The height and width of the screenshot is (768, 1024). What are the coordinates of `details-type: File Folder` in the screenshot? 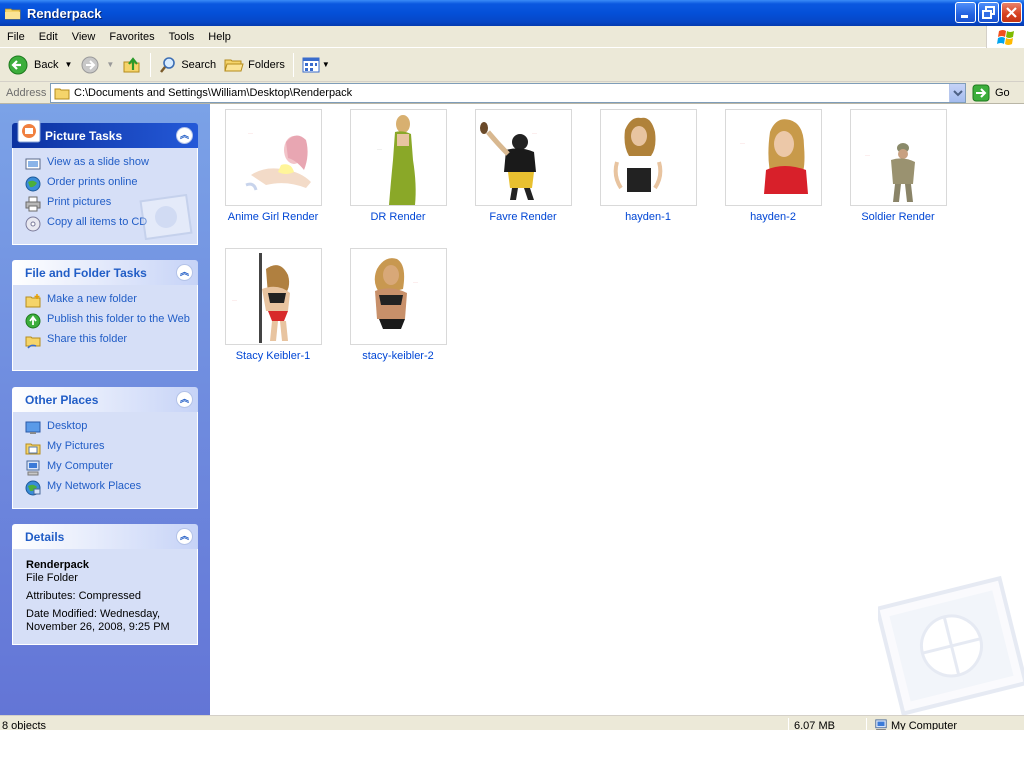 It's located at (52, 578).